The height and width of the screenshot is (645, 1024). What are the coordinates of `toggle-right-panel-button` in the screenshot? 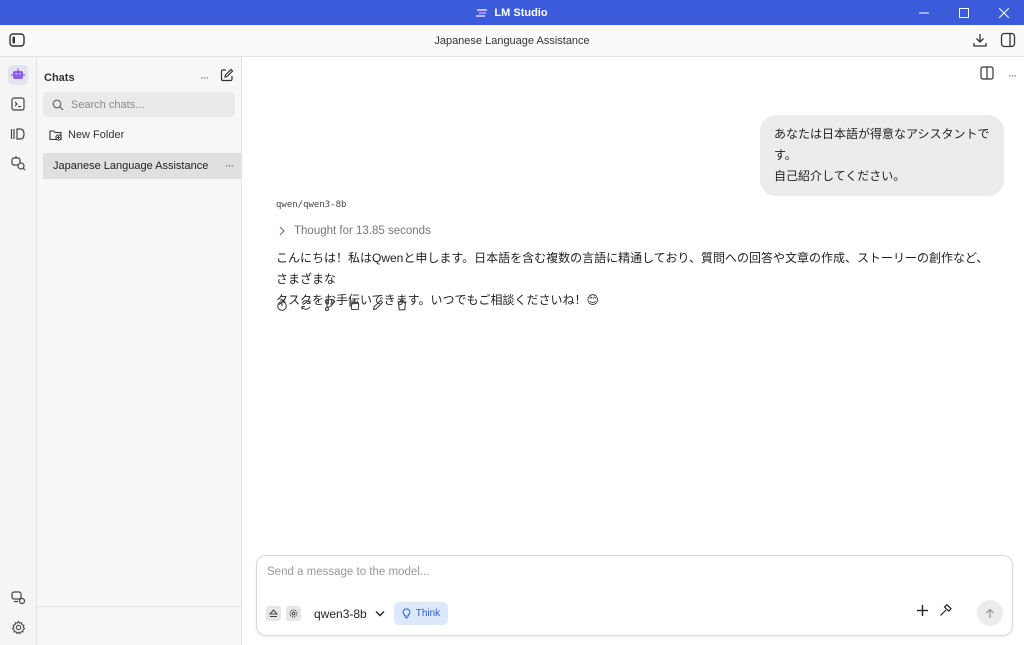 It's located at (1008, 42).